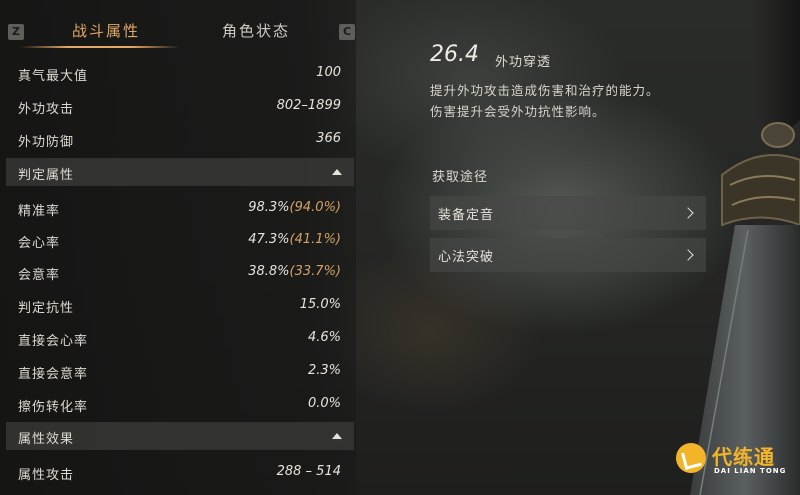 The height and width of the screenshot is (495, 800). Describe the element at coordinates (179, 373) in the screenshot. I see `stat-row: 直接会意率 2.3%` at that location.